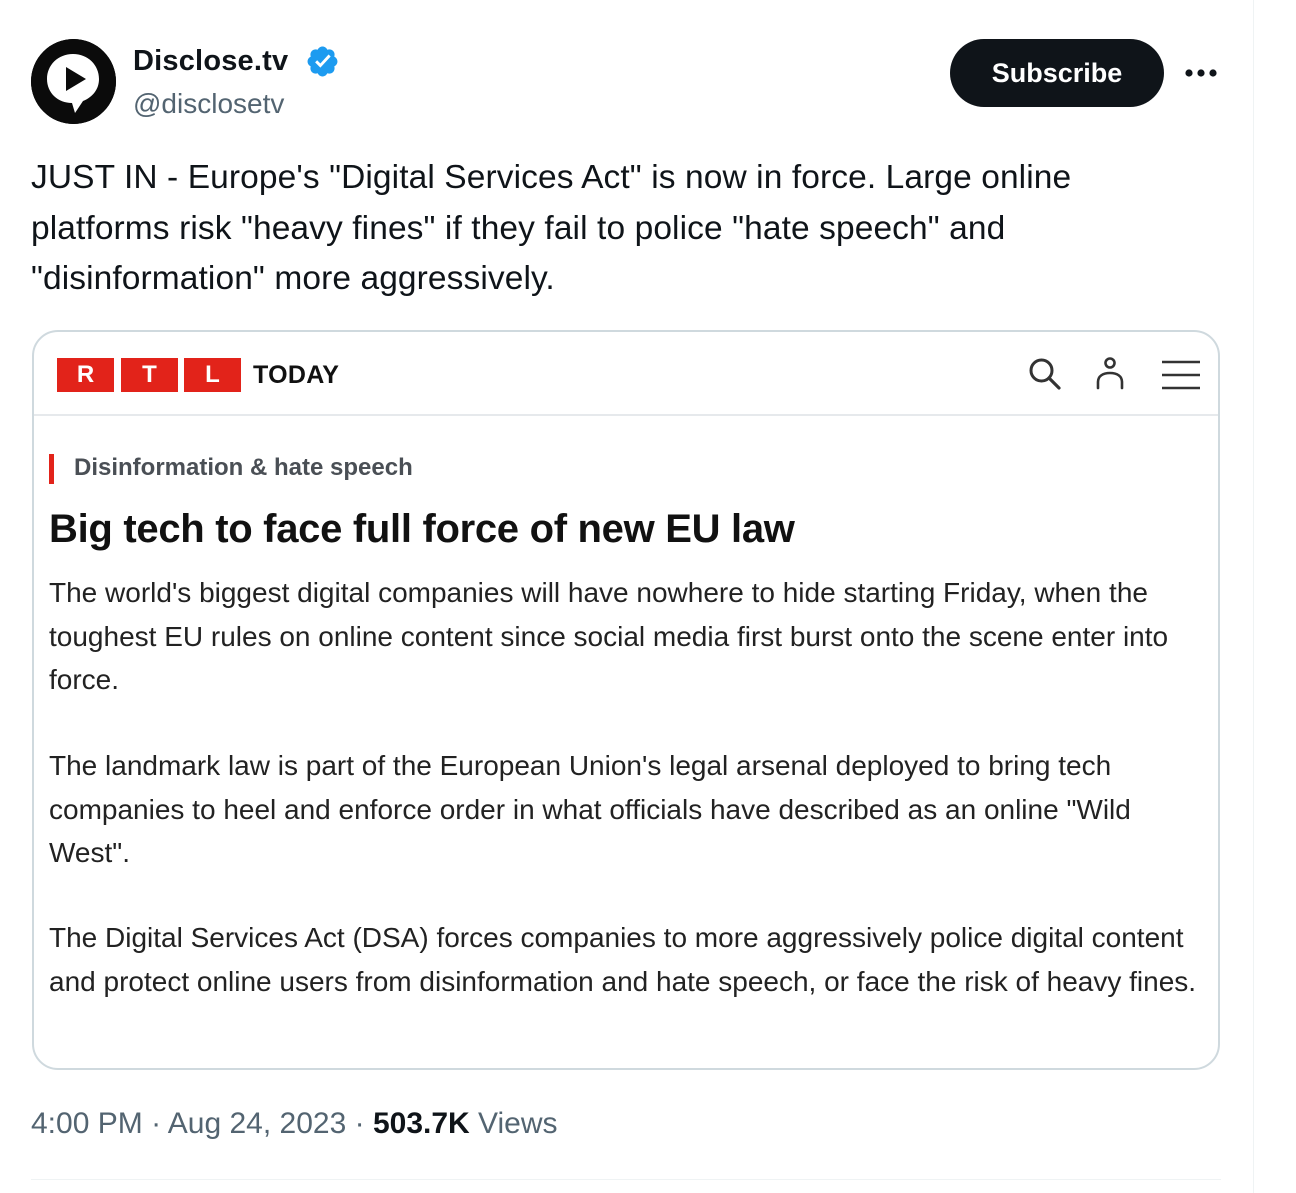 Image resolution: width=1296 pixels, height=1193 pixels. Describe the element at coordinates (518, 1123) in the screenshot. I see `views-label: Views` at that location.